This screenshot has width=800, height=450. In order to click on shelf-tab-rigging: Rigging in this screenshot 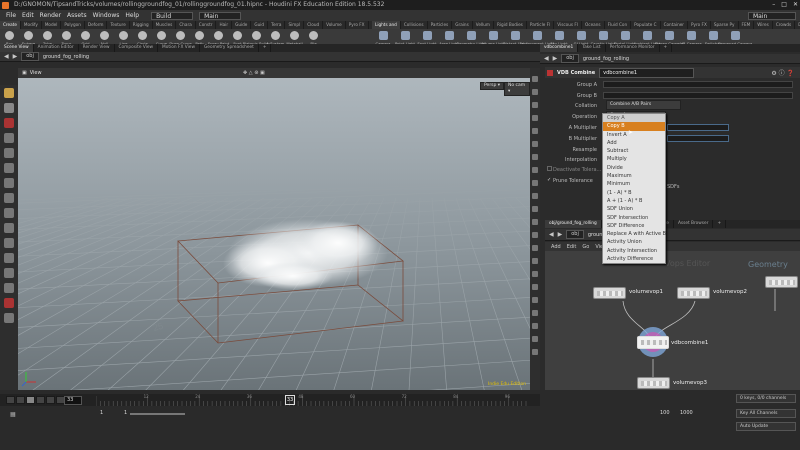, I will do `click(141, 25)`.